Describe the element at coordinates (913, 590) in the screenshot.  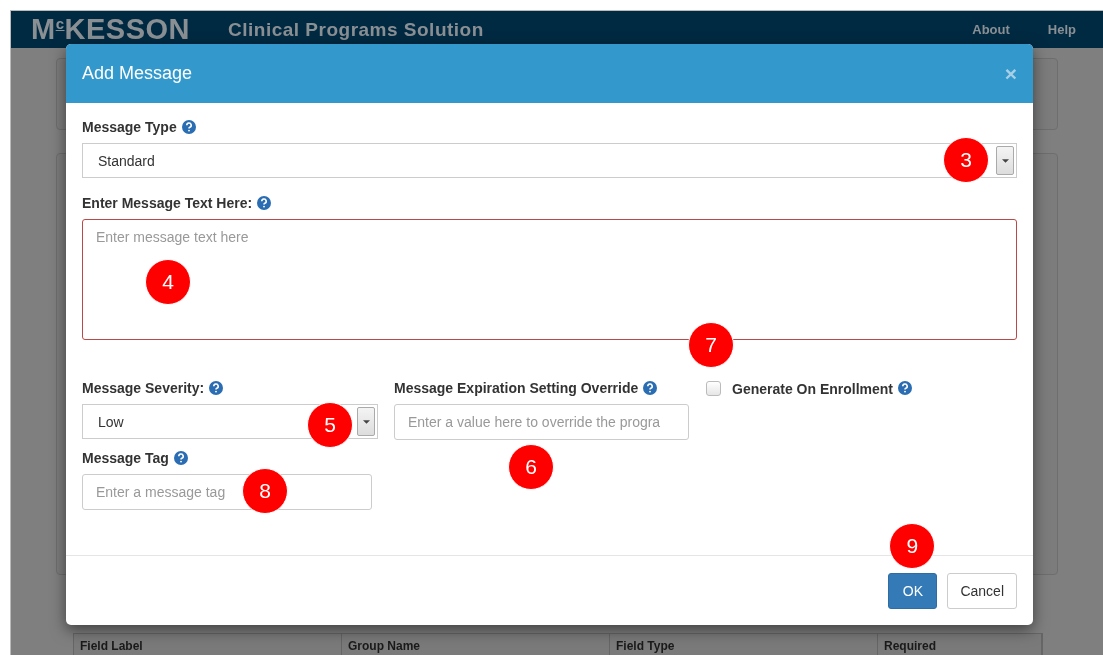
I see `ok-button: OK` at that location.